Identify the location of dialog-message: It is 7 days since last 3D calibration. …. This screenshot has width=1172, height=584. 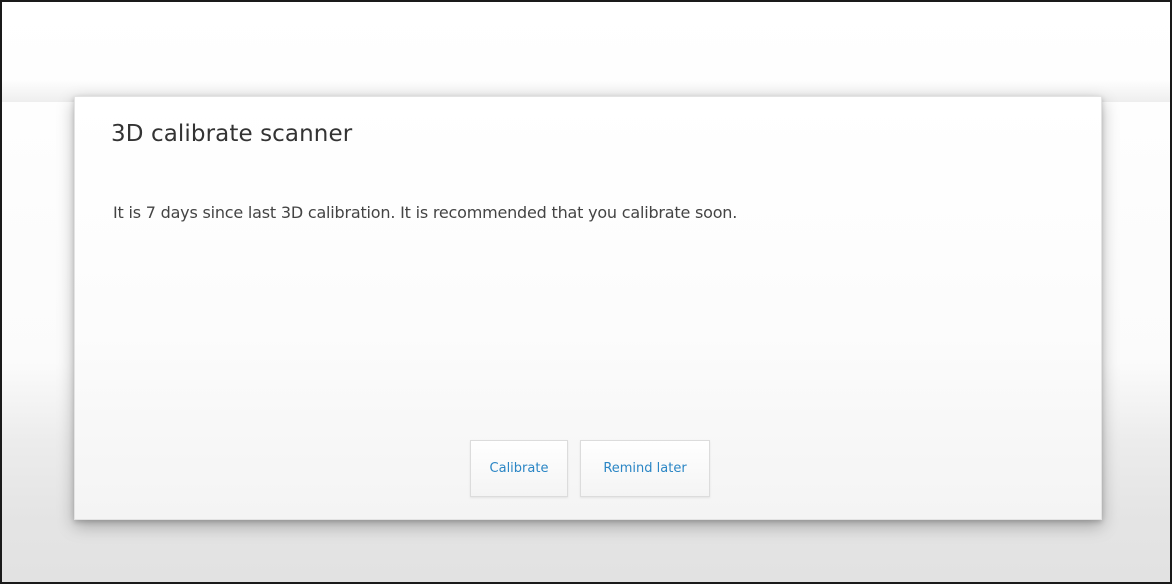
(425, 212).